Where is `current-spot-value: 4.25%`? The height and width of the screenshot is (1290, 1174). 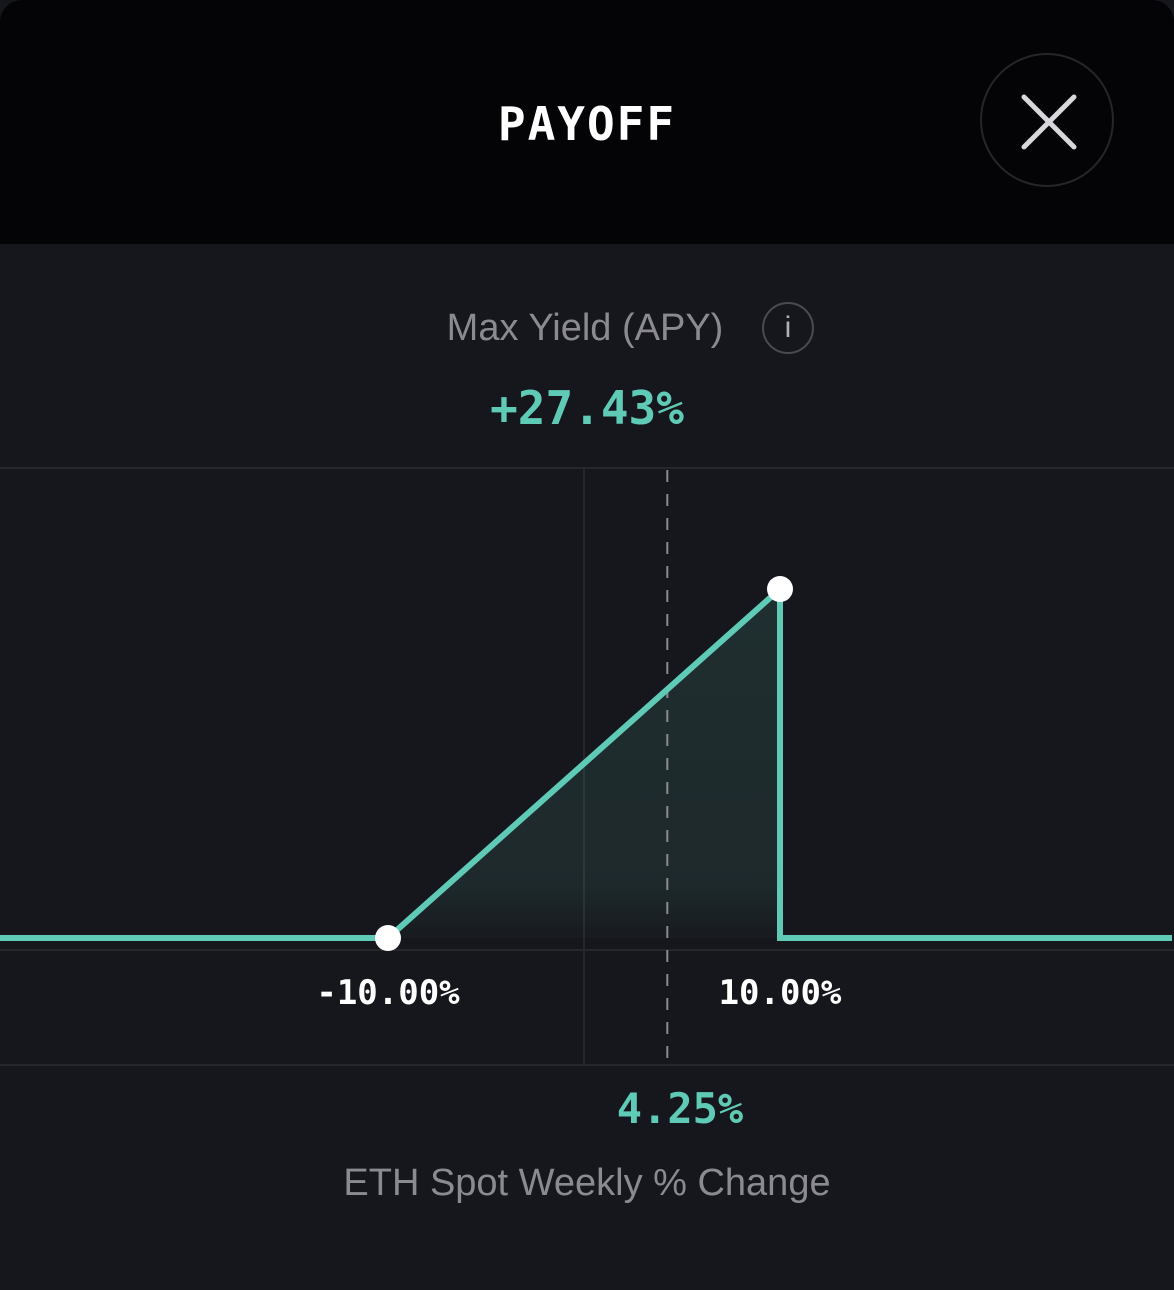
current-spot-value: 4.25% is located at coordinates (680, 1108).